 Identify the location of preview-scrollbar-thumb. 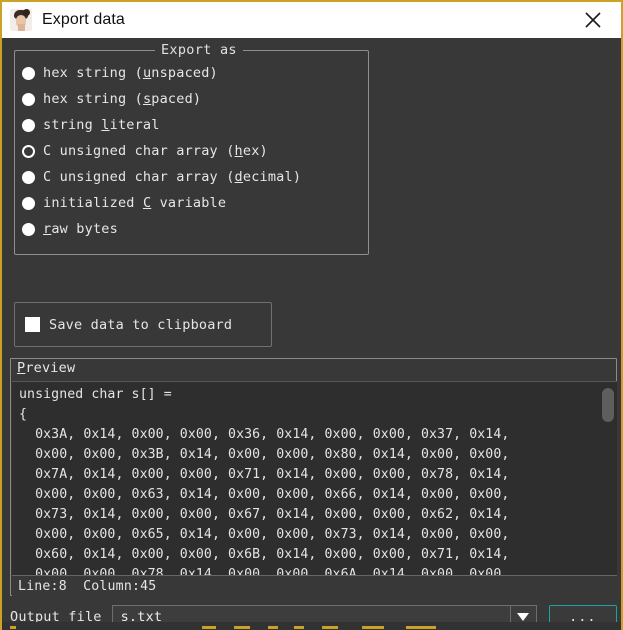
(608, 405).